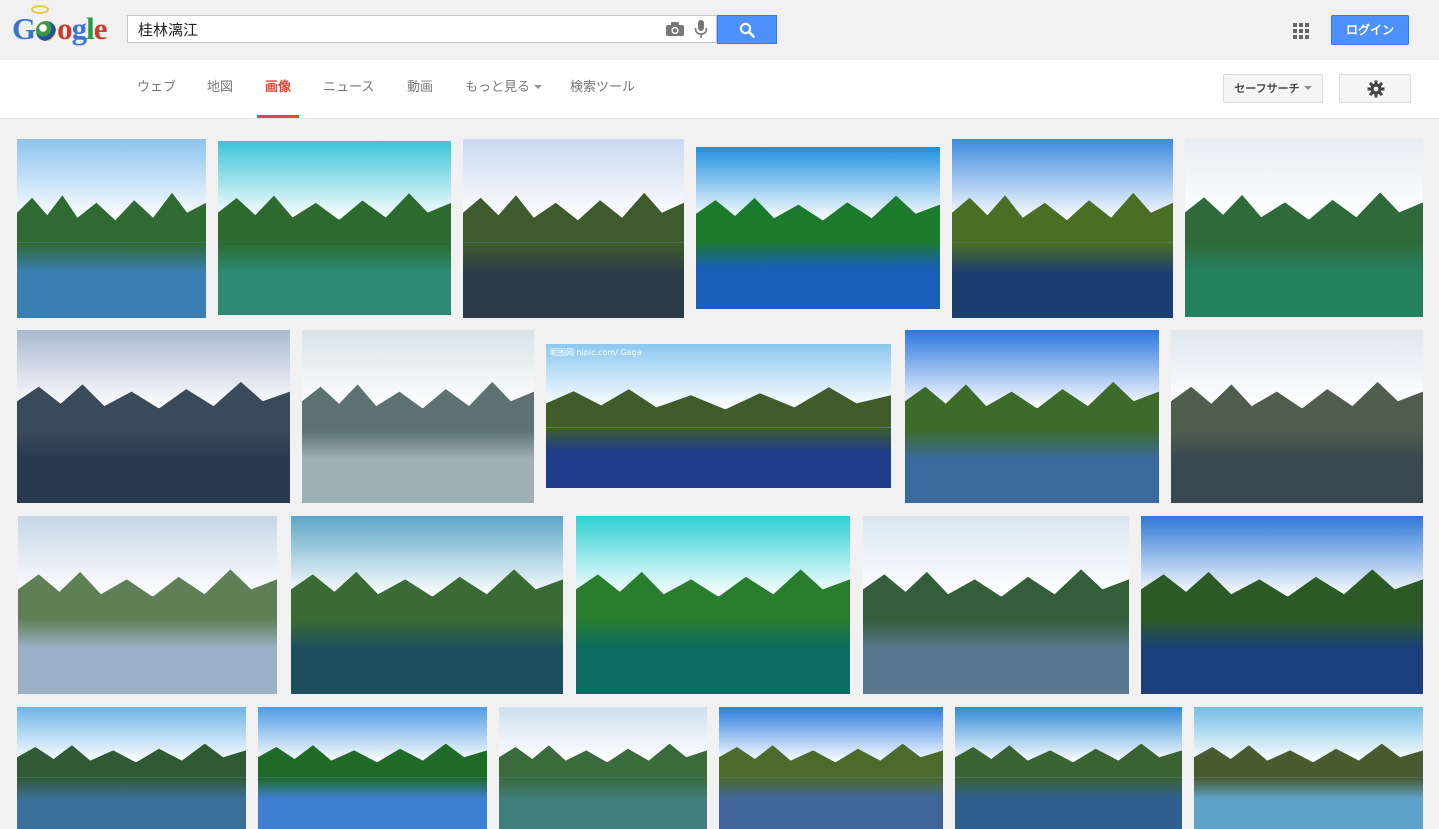 Image resolution: width=1439 pixels, height=829 pixels. I want to click on tab-more: もっと見る, so click(503, 89).